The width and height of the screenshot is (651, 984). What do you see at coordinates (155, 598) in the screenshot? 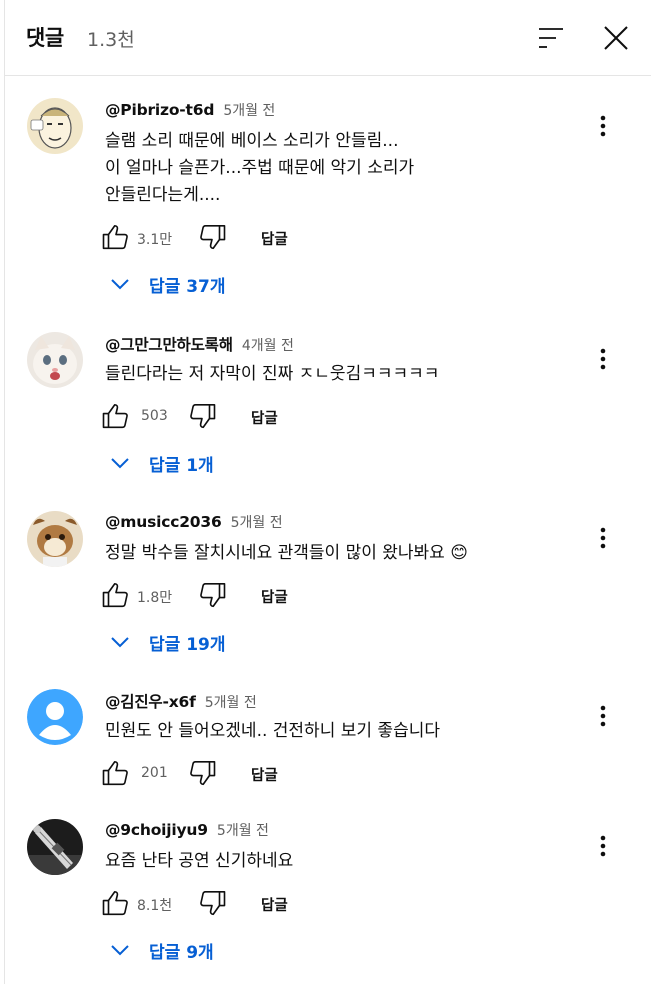
I see `like-count: 1.8만` at bounding box center [155, 598].